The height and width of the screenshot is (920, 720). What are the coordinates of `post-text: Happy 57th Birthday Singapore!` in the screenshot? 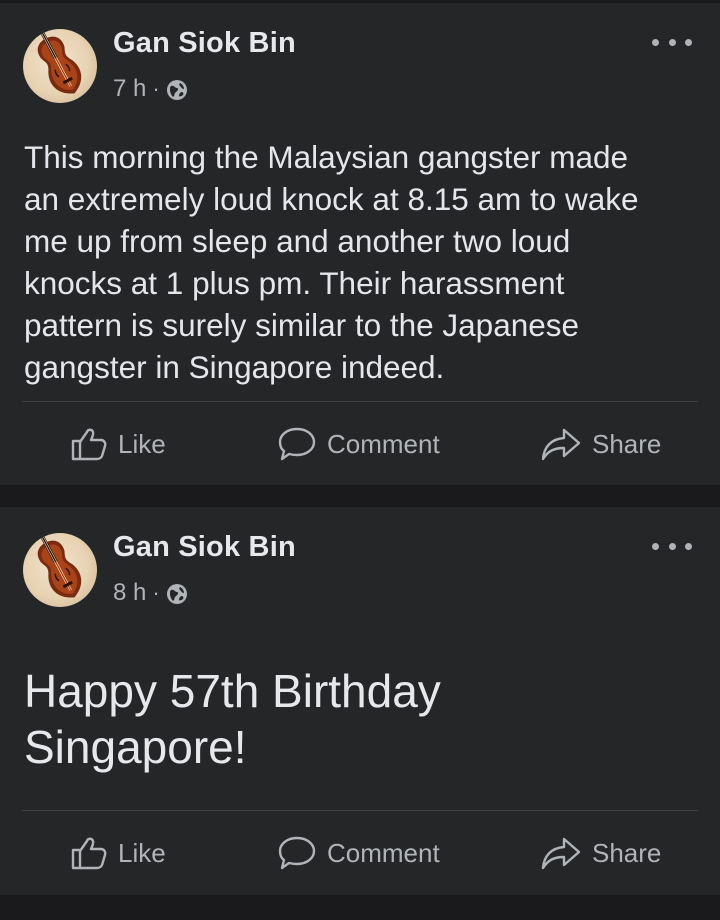 It's located at (232, 719).